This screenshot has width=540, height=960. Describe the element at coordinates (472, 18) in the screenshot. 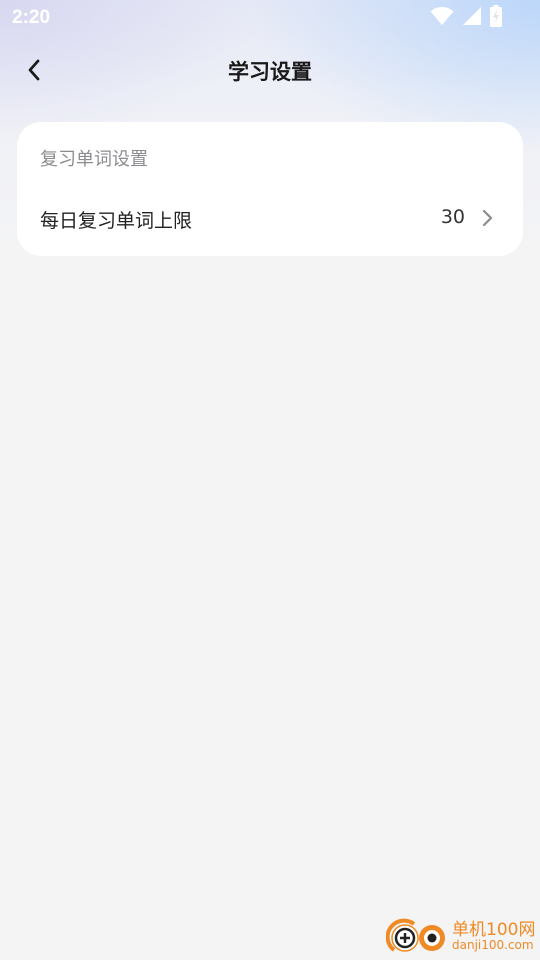

I see `signal-icon` at that location.